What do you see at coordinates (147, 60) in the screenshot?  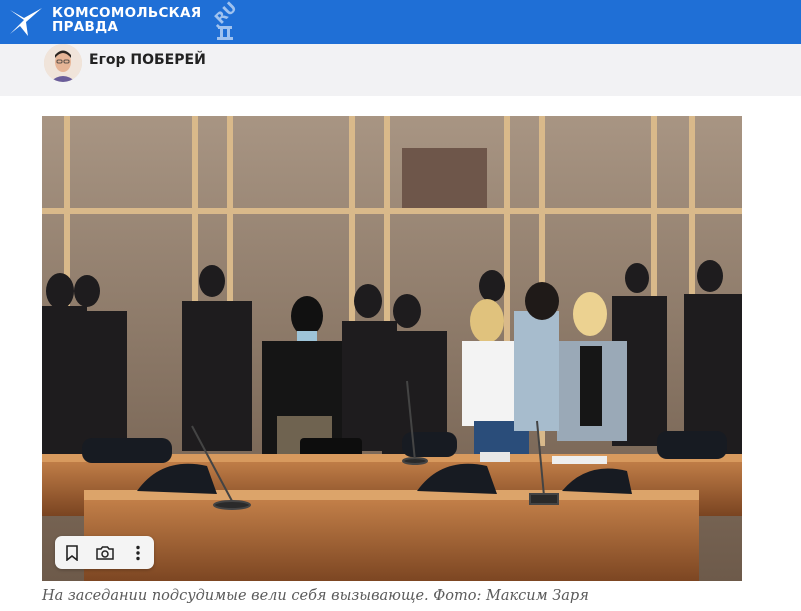 I see `author-name: Егор ПОБЕРЕЙ` at bounding box center [147, 60].